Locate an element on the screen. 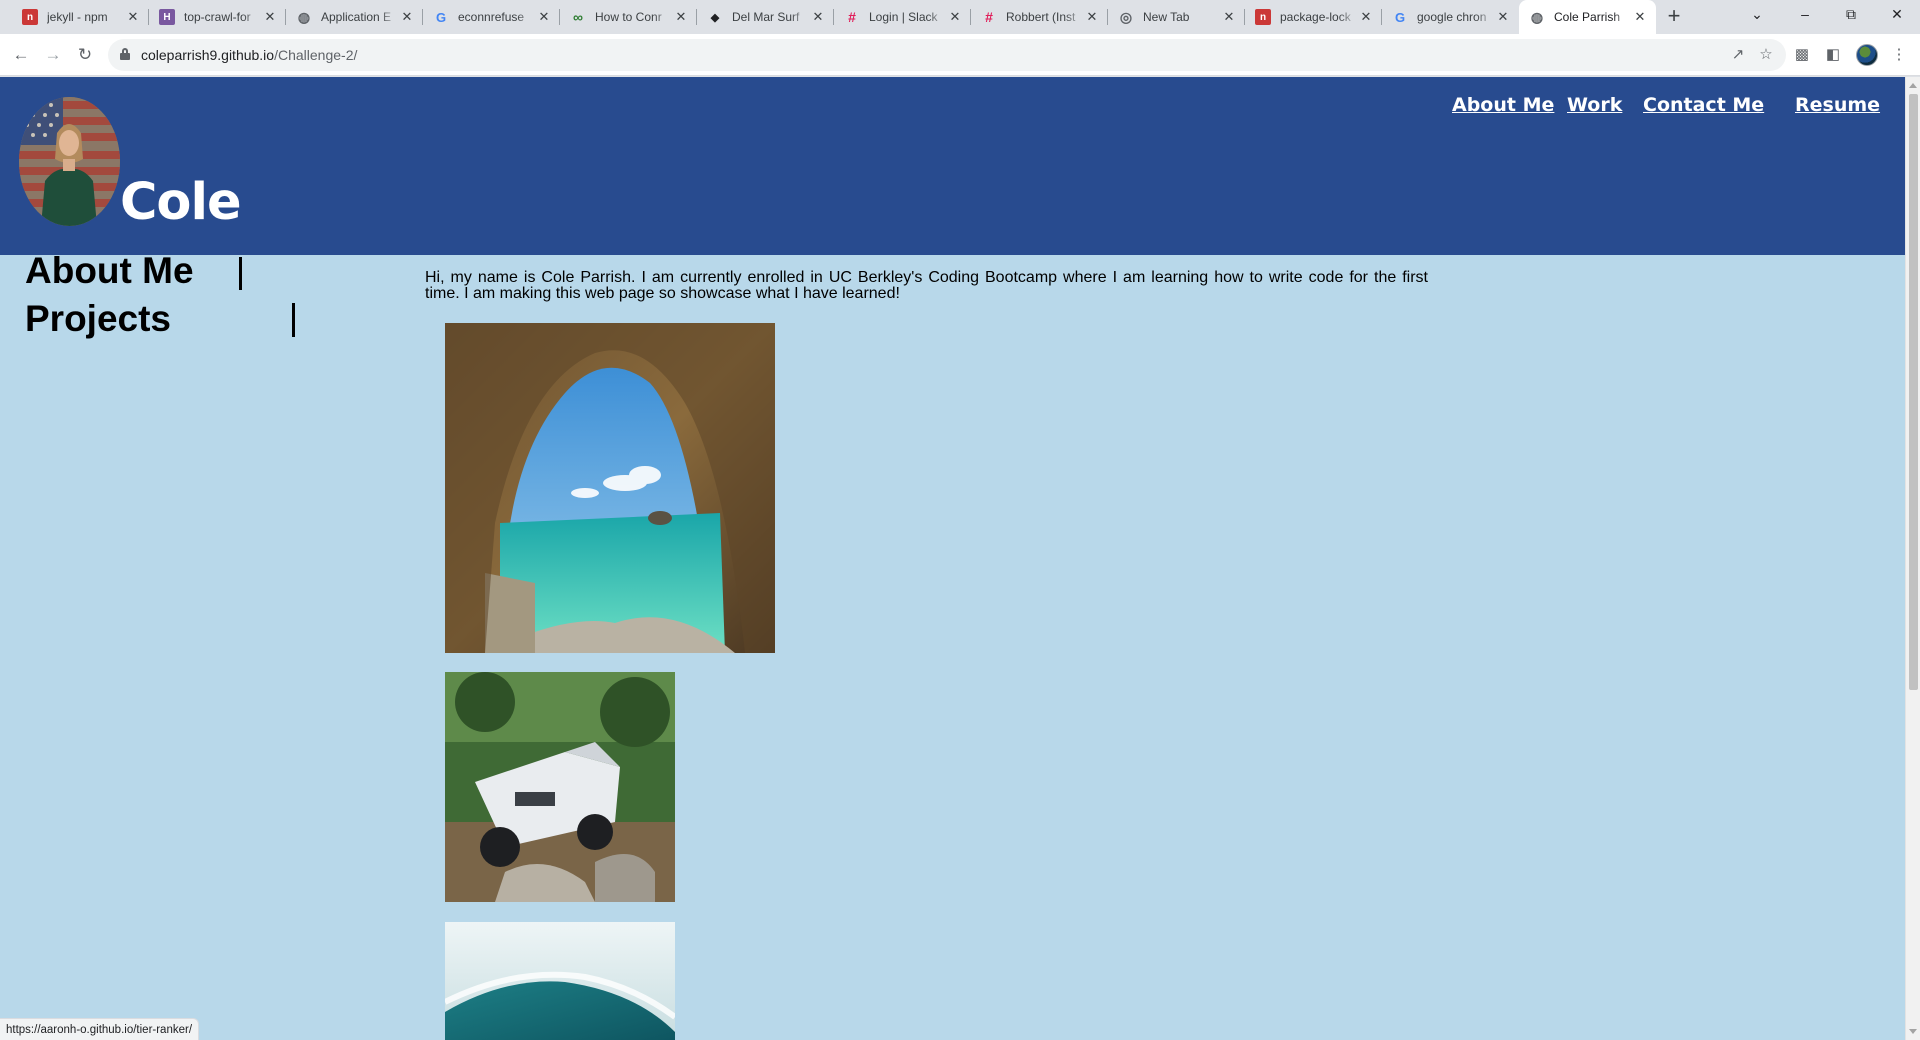  browser-tab: ◆ Del Mar Surf ✕ is located at coordinates (765, 17).